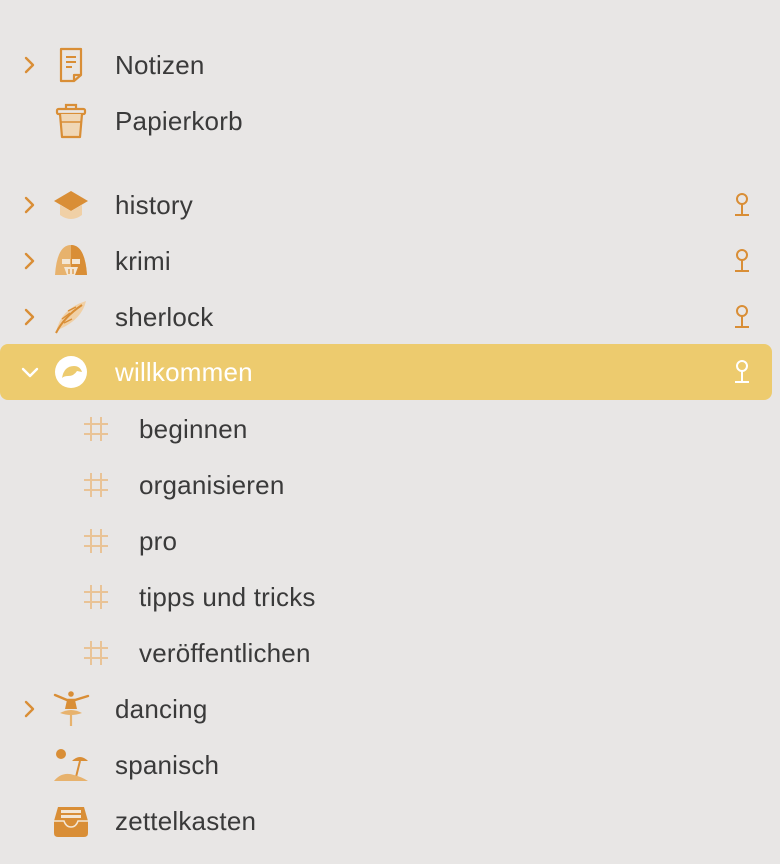 This screenshot has width=780, height=864. I want to click on inbox-tray-icon, so click(71, 822).